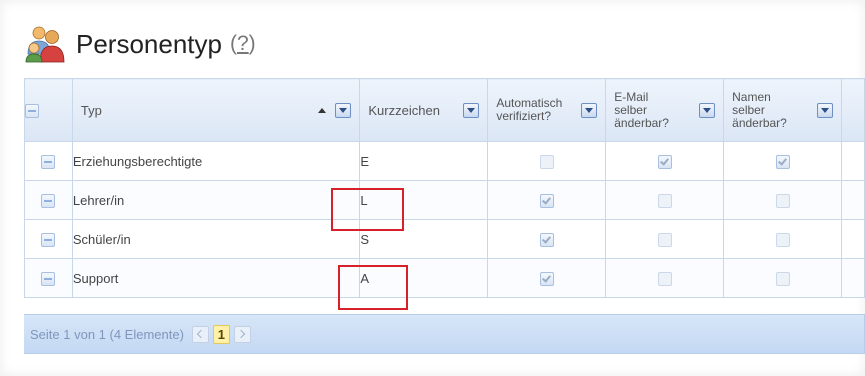 The image size is (865, 376). What do you see at coordinates (221, 334) in the screenshot?
I see `current-page-button: 1` at bounding box center [221, 334].